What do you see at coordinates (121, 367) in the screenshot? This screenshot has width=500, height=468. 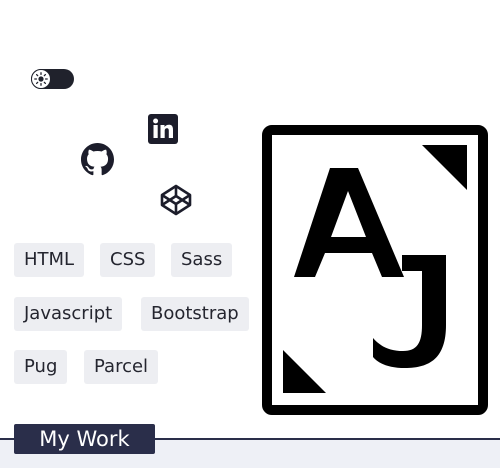 I see `skill-chip-parcel: Parcel` at bounding box center [121, 367].